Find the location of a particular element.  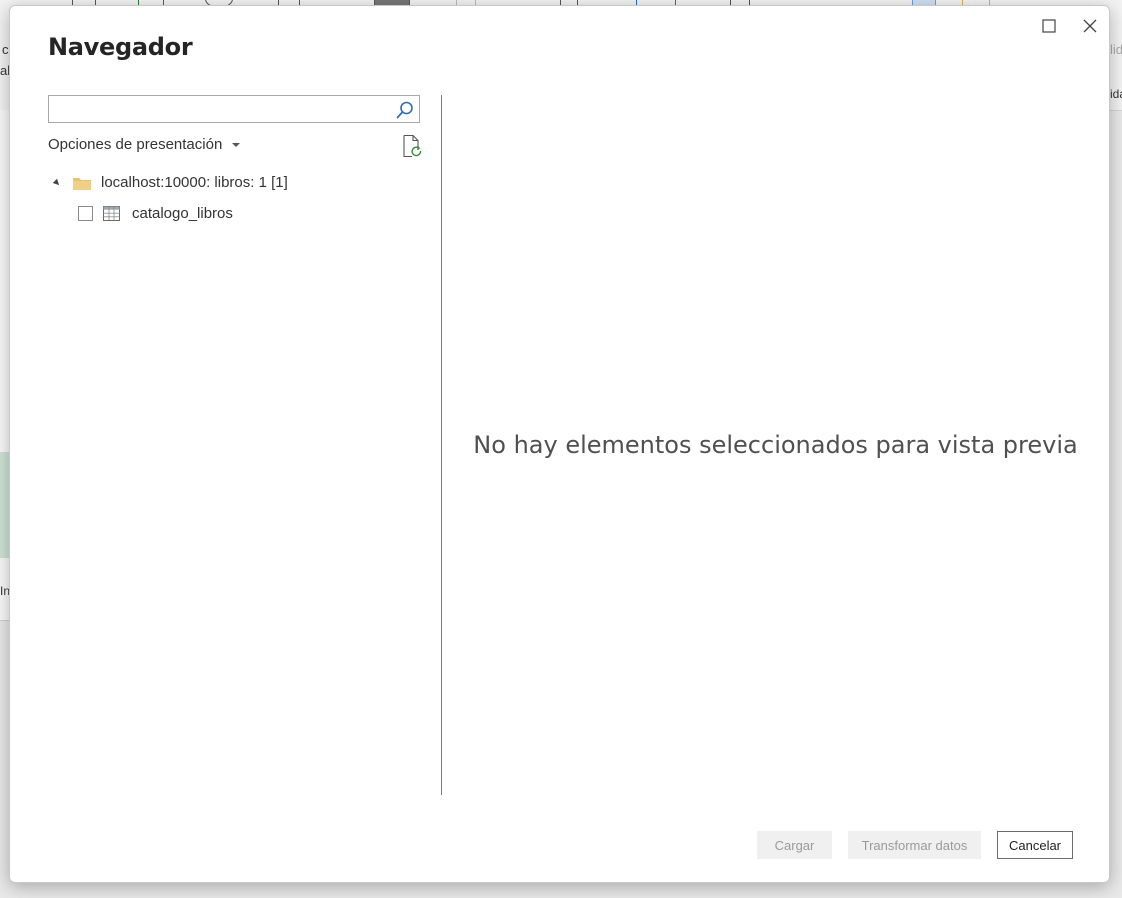

close-button is located at coordinates (1090, 26).